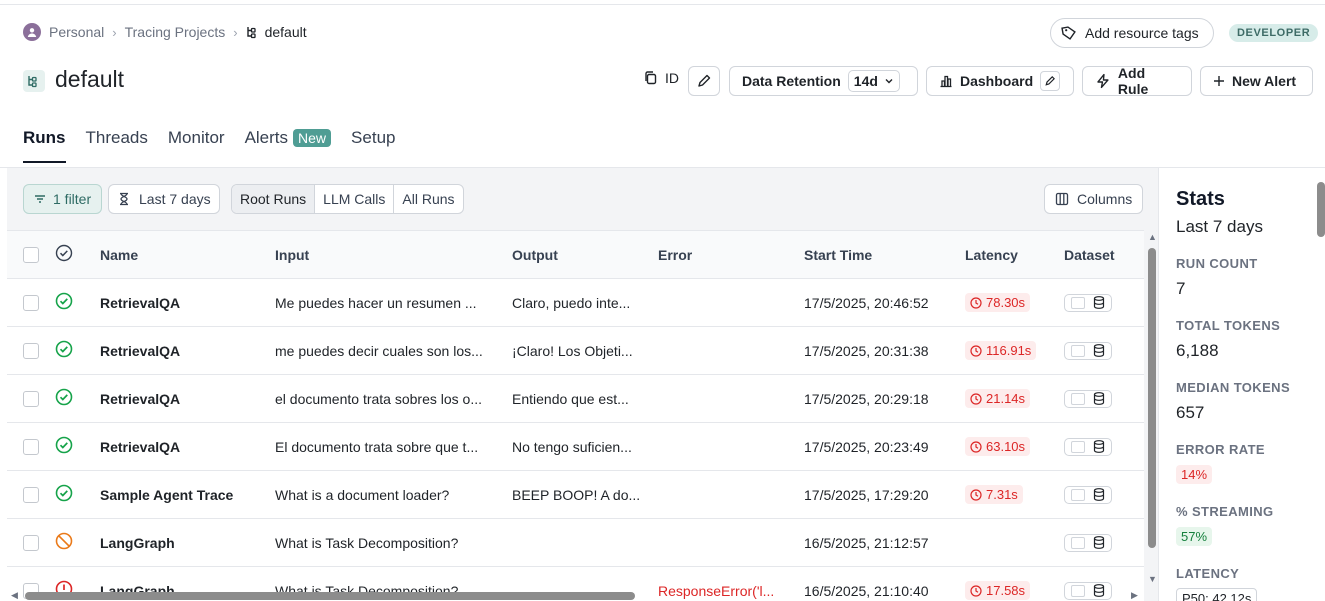 Image resolution: width=1325 pixels, height=601 pixels. I want to click on run-name: Sample Agent Trace, so click(187, 495).